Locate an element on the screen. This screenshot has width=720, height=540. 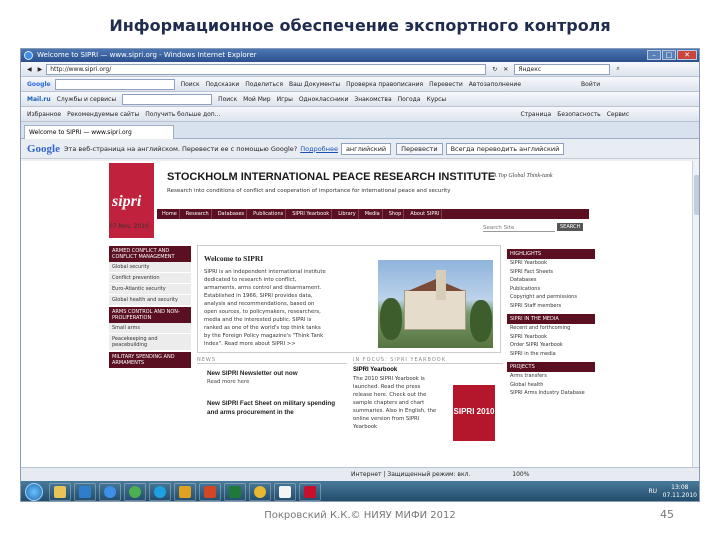
forward-icon: ▶ is located at coordinates (40, 69).